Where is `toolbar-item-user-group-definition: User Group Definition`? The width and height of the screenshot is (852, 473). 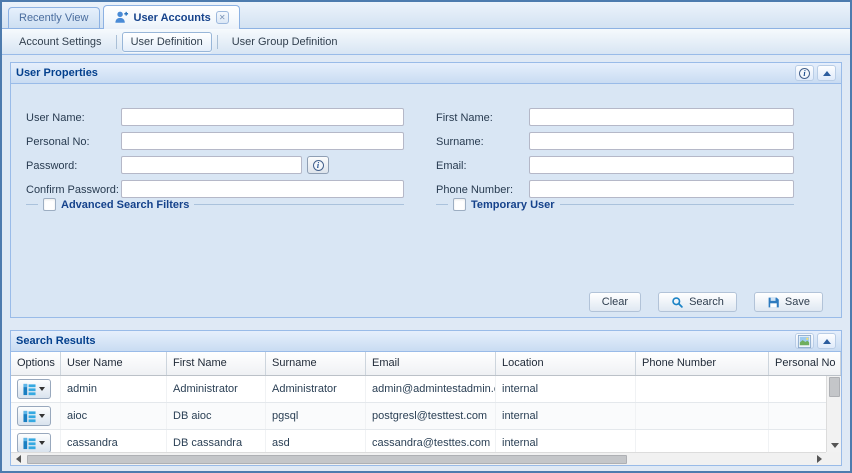
toolbar-item-user-group-definition: User Group Definition is located at coordinates (285, 42).